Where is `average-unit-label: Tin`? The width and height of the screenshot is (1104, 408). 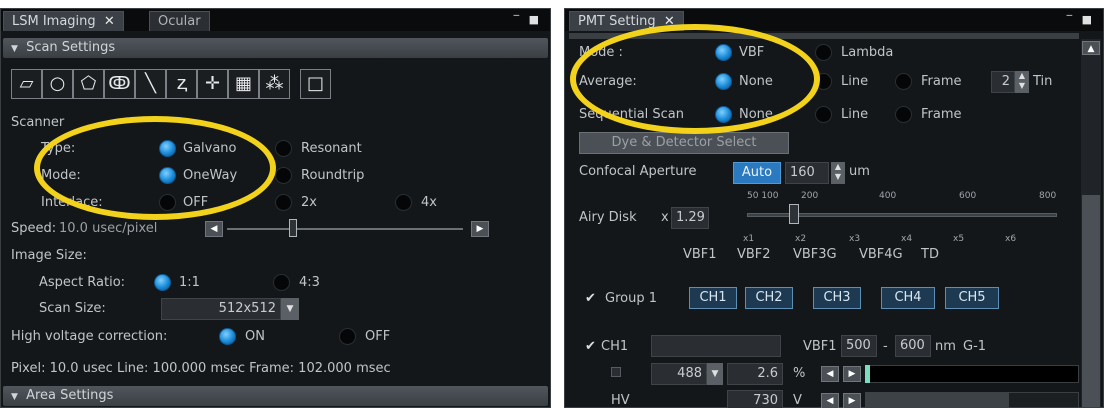 average-unit-label: Tin is located at coordinates (1043, 81).